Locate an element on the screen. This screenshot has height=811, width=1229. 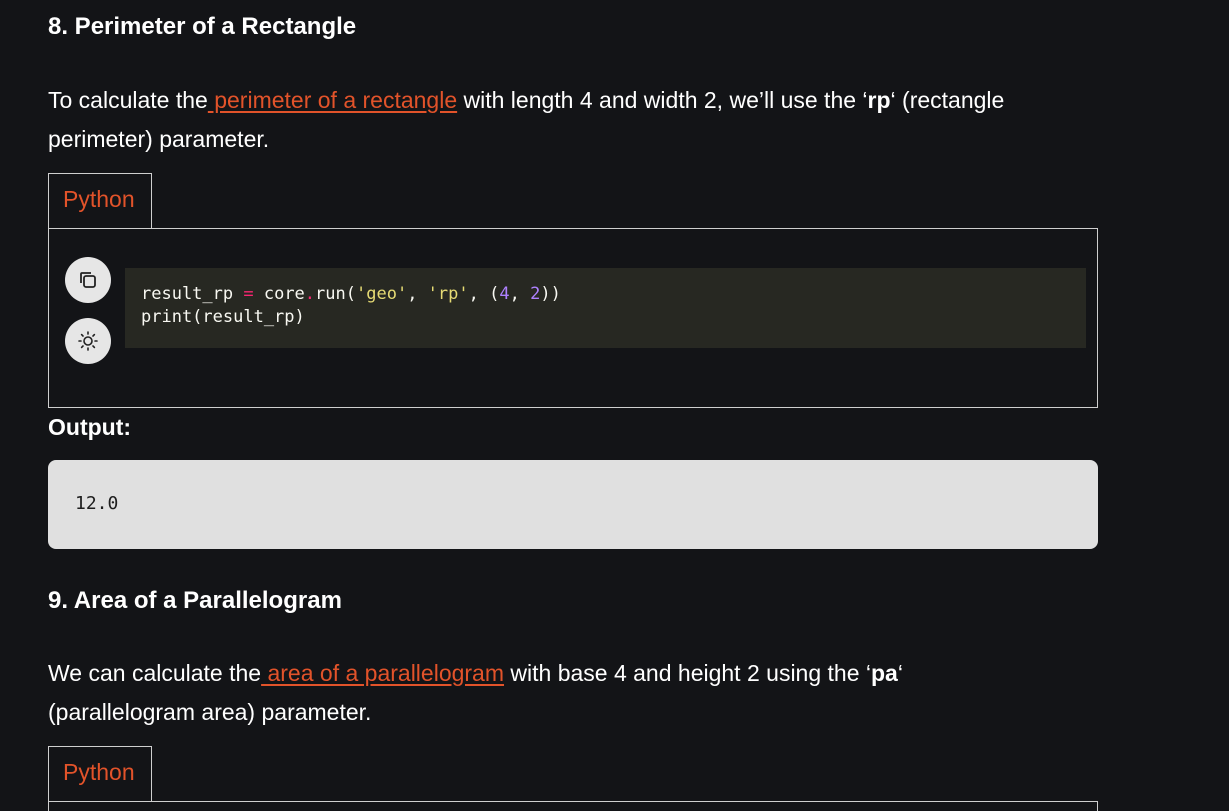
section-heading-perimeter-rectangle: 8. Perimeter of a Rectangle is located at coordinates (202, 26).